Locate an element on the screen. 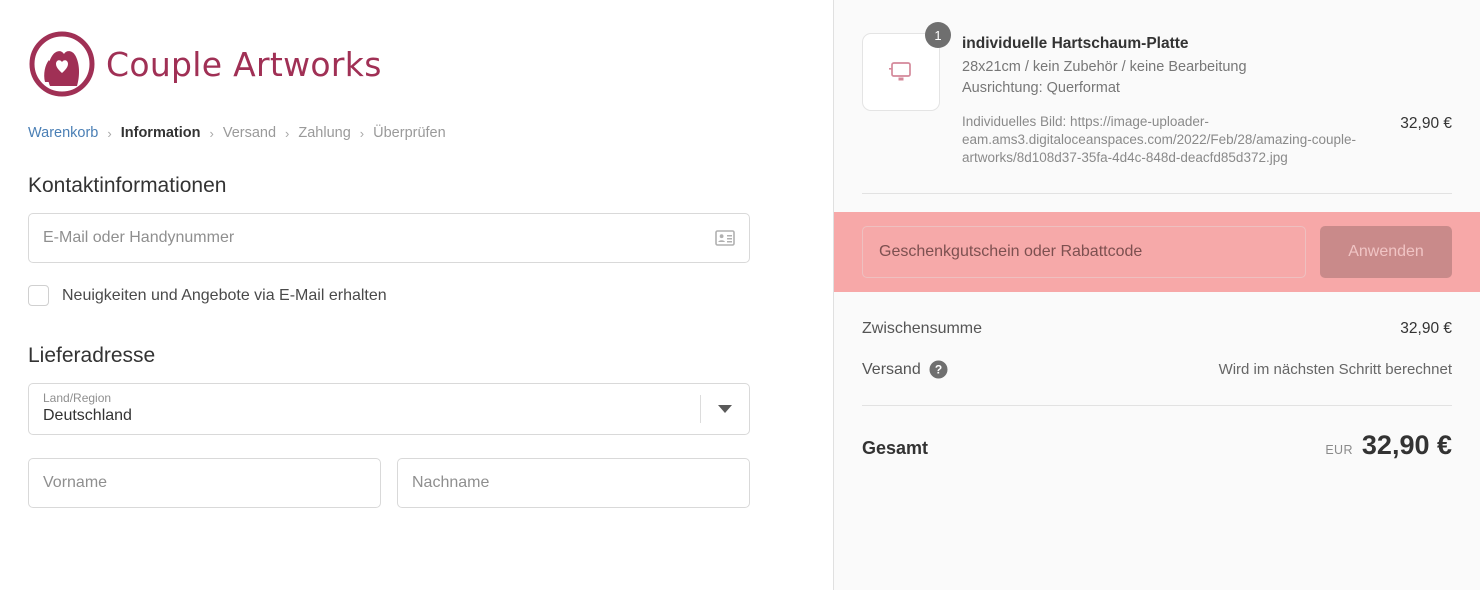 The width and height of the screenshot is (1480, 590). last-name-field: Nachname is located at coordinates (573, 483).